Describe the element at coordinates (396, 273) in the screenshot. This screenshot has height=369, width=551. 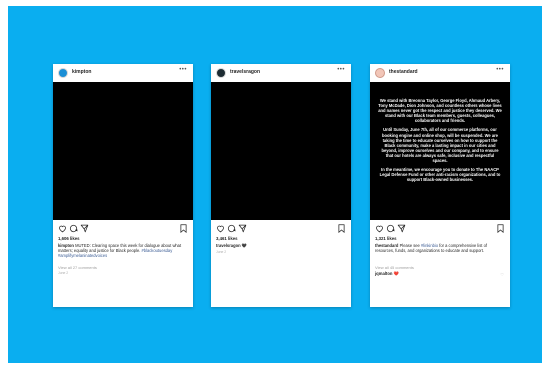
I see `comment-emoji: ❤️` at that location.